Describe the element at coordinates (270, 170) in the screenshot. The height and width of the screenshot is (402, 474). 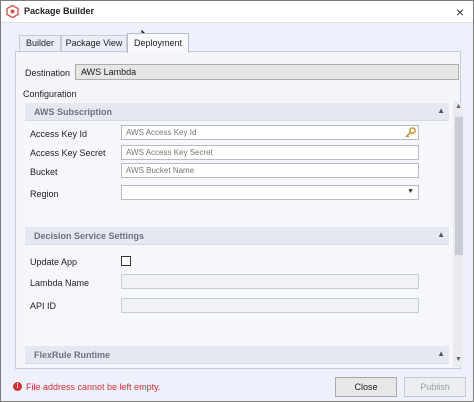
I see `bucket-input` at that location.